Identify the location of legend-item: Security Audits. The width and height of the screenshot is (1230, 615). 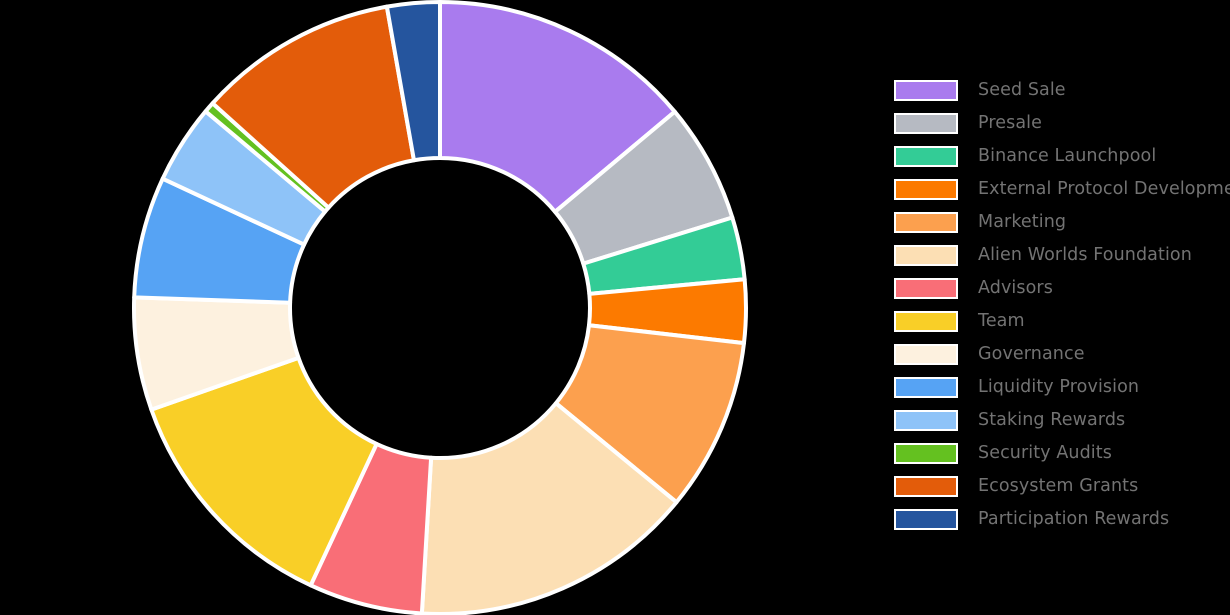
(1003, 453).